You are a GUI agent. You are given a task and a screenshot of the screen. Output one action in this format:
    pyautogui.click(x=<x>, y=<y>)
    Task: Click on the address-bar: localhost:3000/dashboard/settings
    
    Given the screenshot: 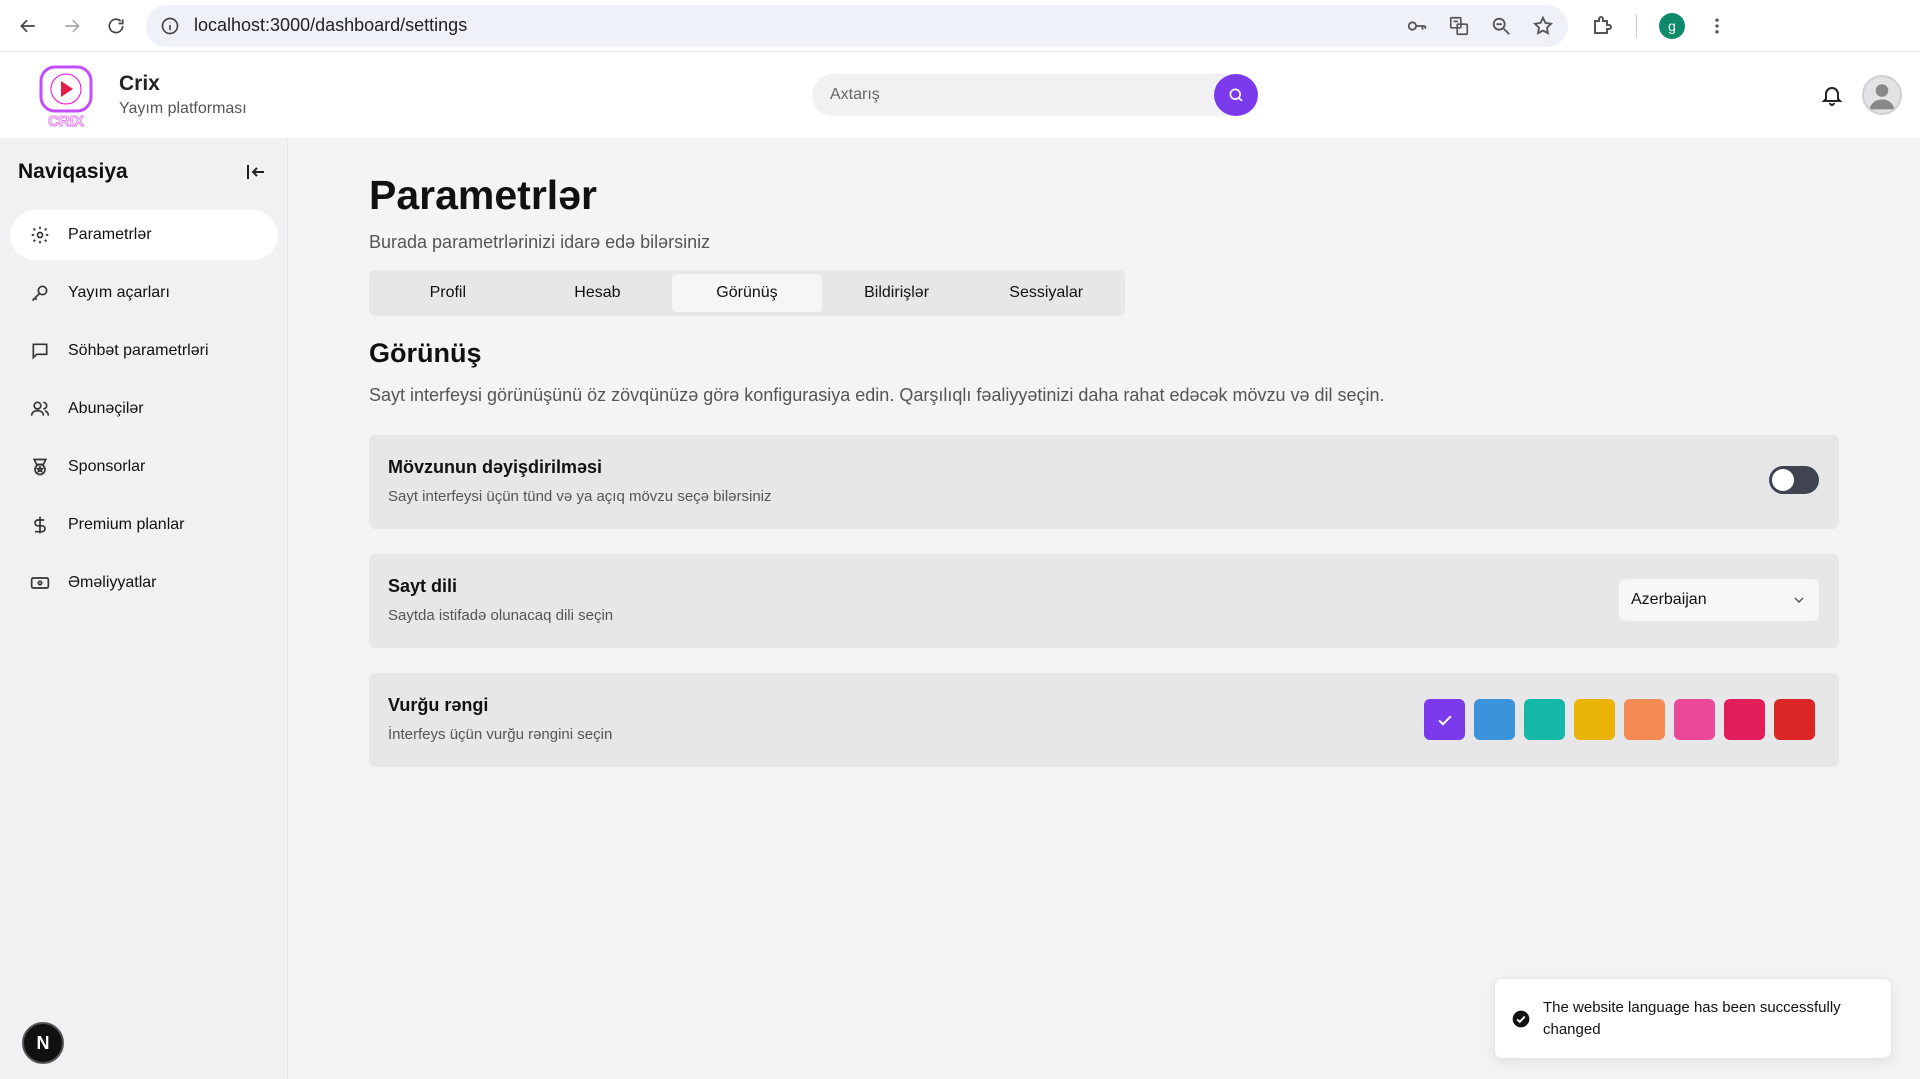 What is the action you would take?
    pyautogui.click(x=857, y=25)
    